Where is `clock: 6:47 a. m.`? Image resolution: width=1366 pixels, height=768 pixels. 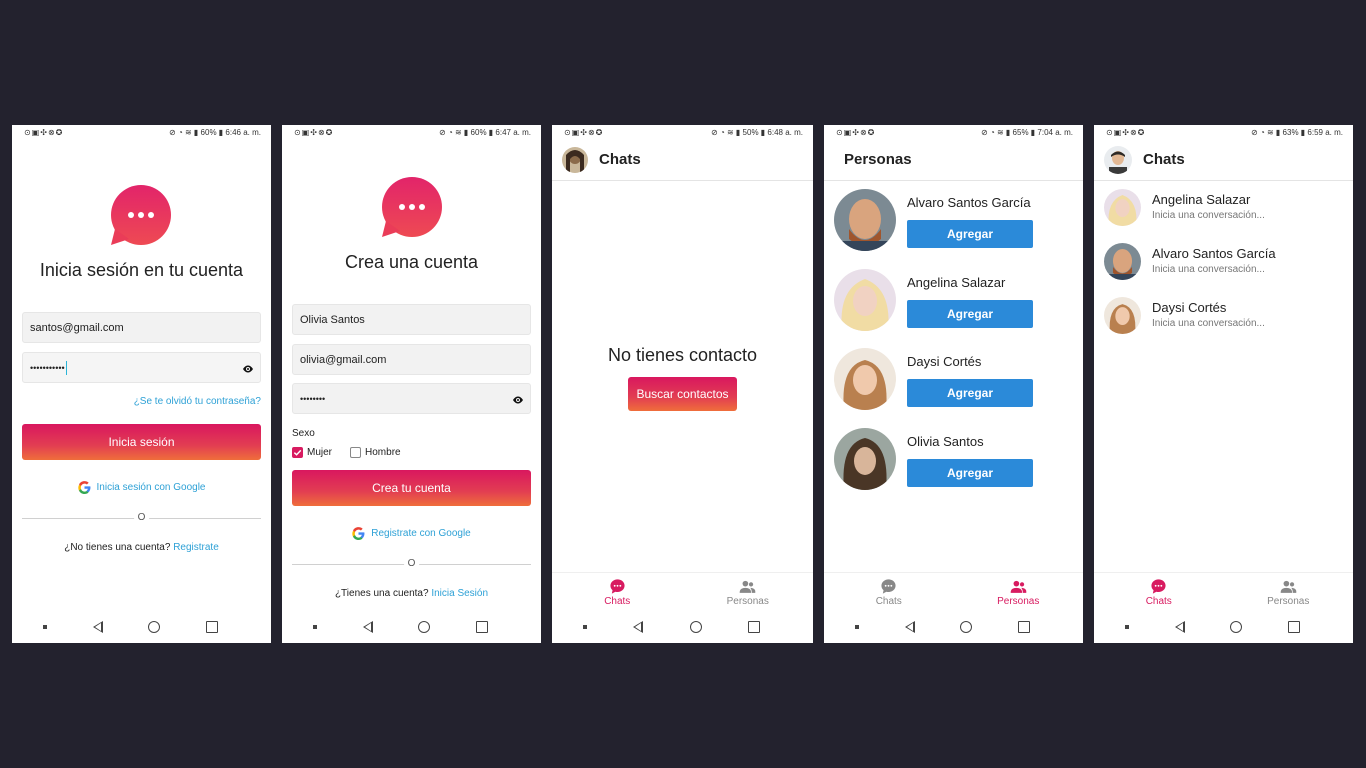
clock: 6:47 a. m. is located at coordinates (513, 132).